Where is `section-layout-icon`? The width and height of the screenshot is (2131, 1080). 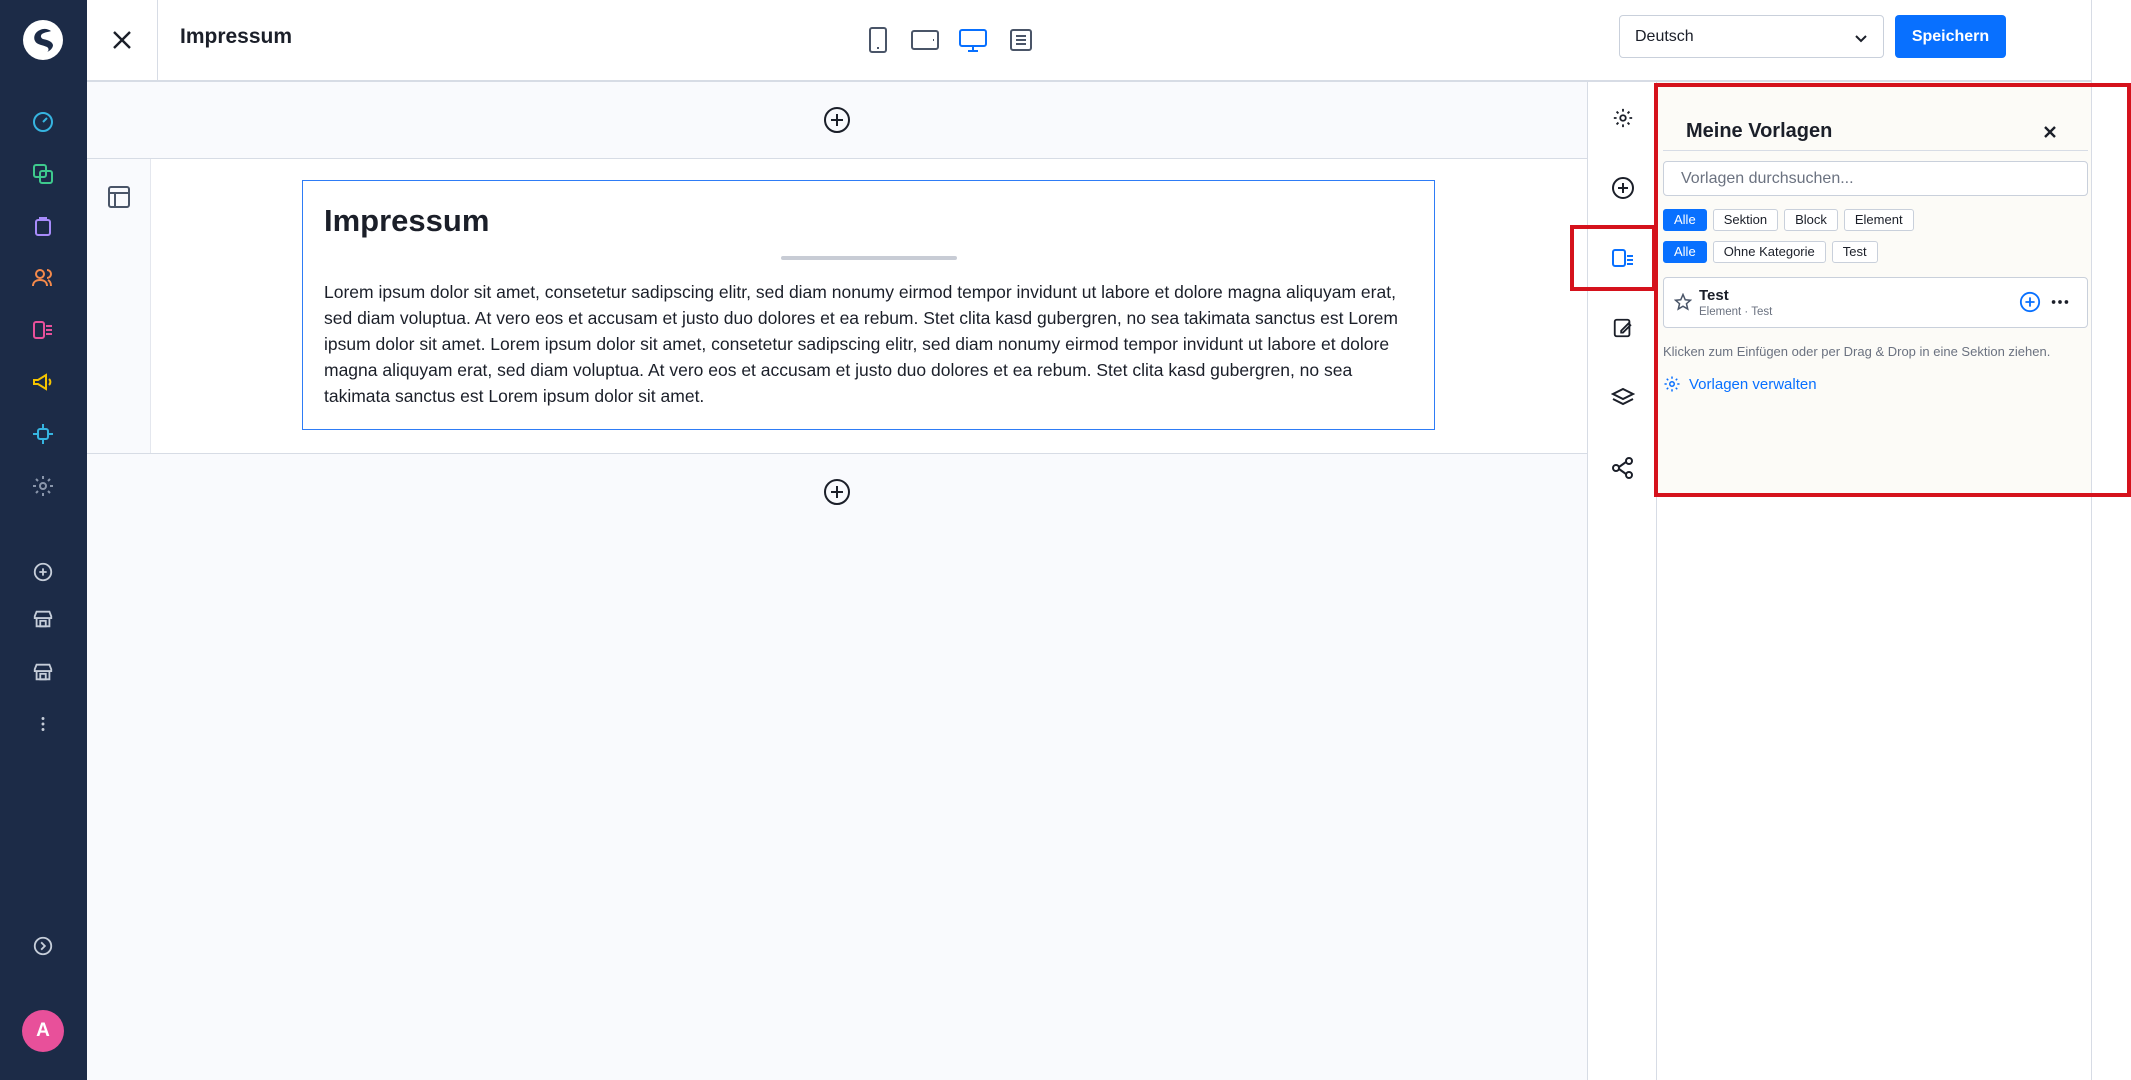
section-layout-icon is located at coordinates (119, 197).